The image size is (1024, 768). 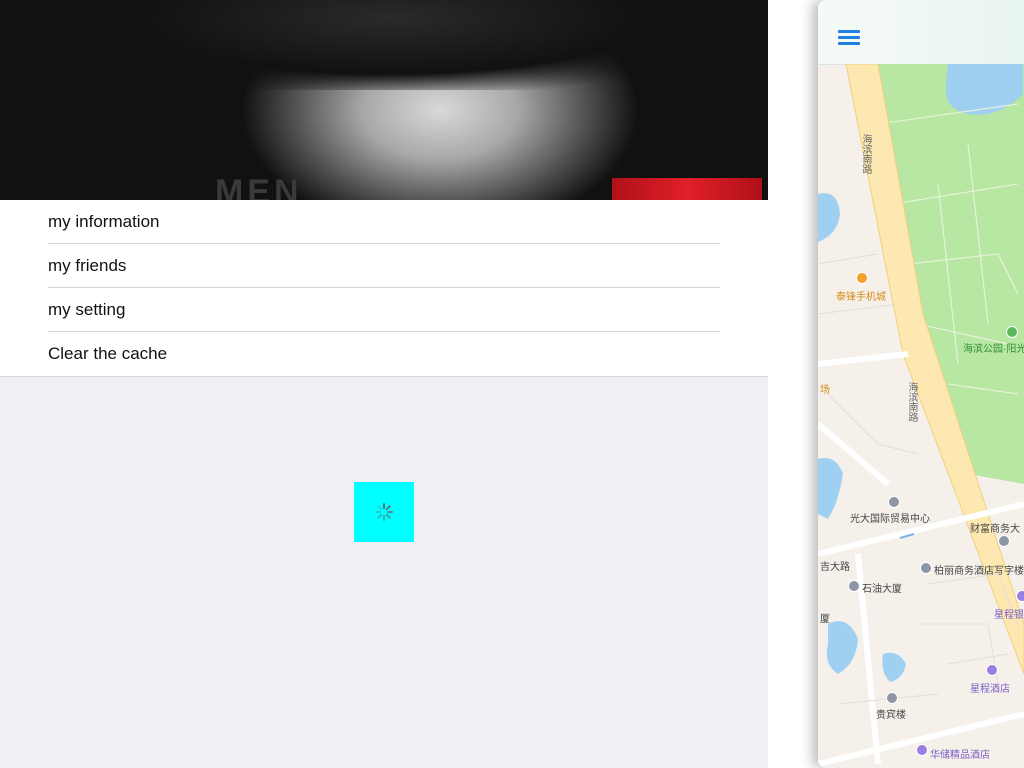 I want to click on menu-item-my-information: my information, so click(x=384, y=222).